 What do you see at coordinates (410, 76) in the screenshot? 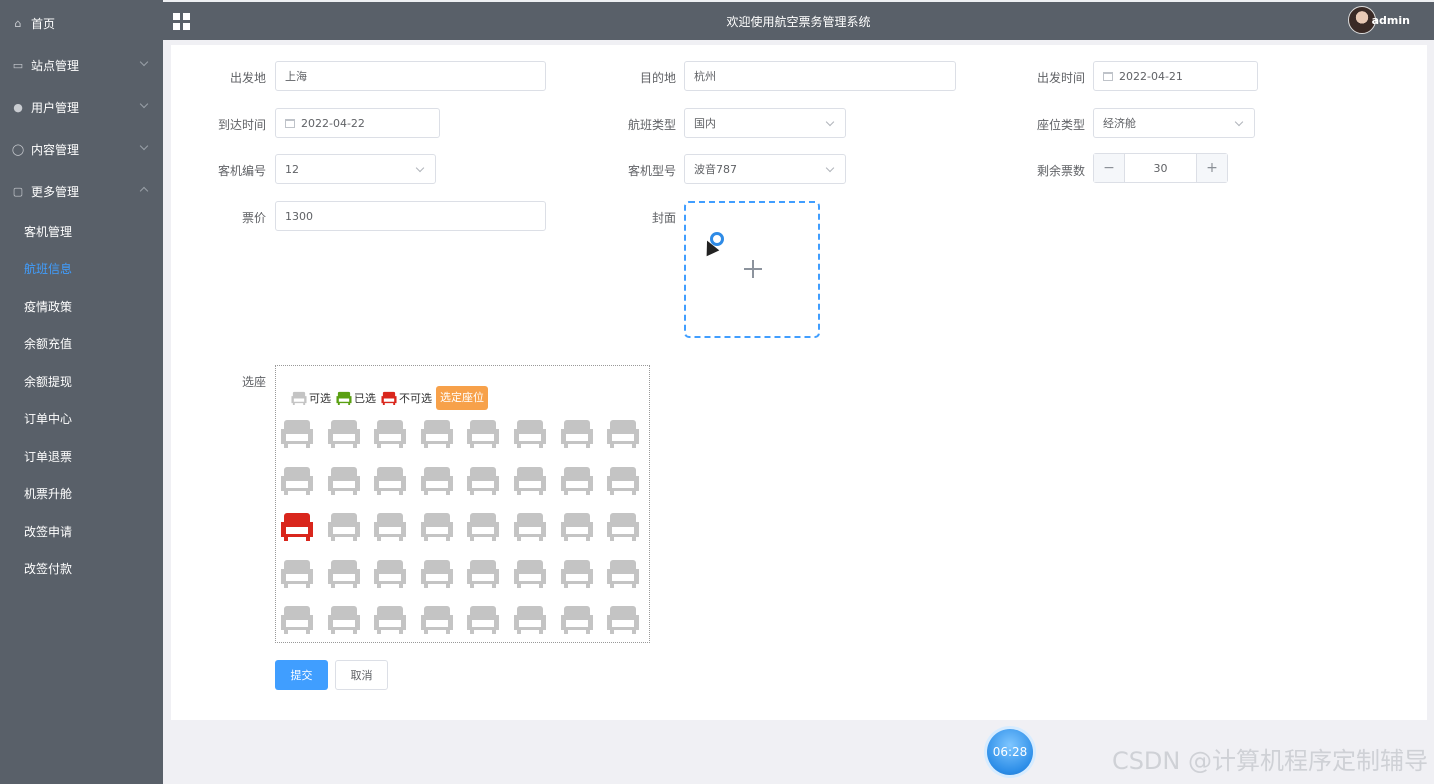
I see `origin-input: 上海` at bounding box center [410, 76].